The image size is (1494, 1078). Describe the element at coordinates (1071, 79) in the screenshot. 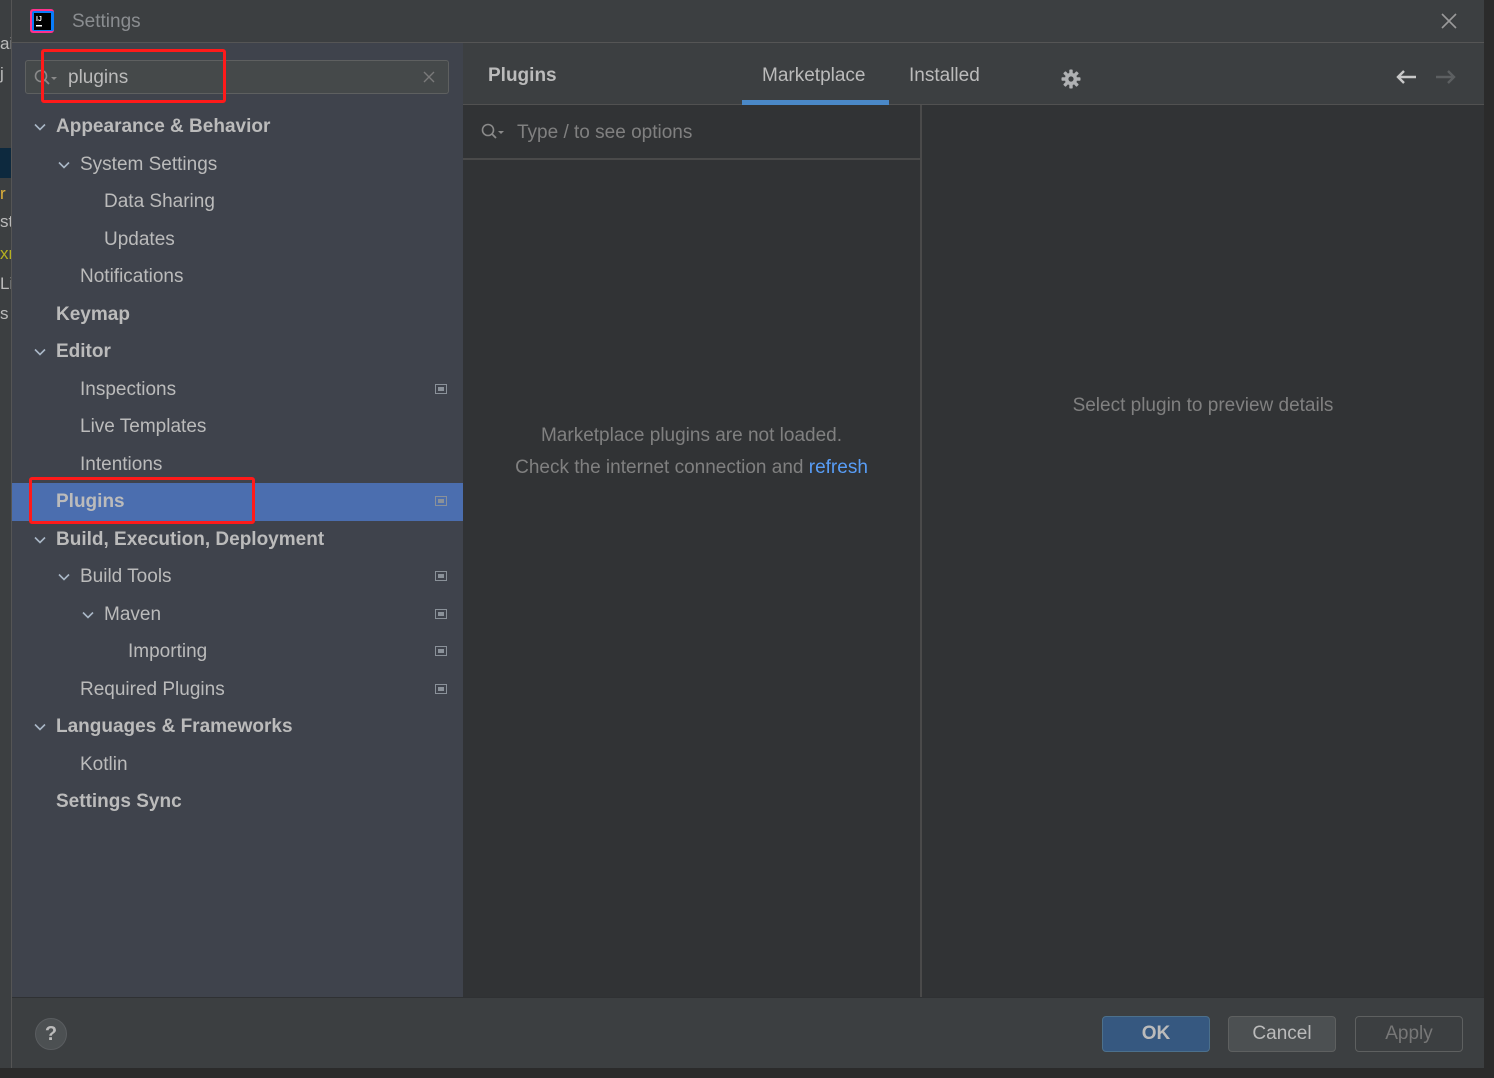

I see `gear-icon` at that location.